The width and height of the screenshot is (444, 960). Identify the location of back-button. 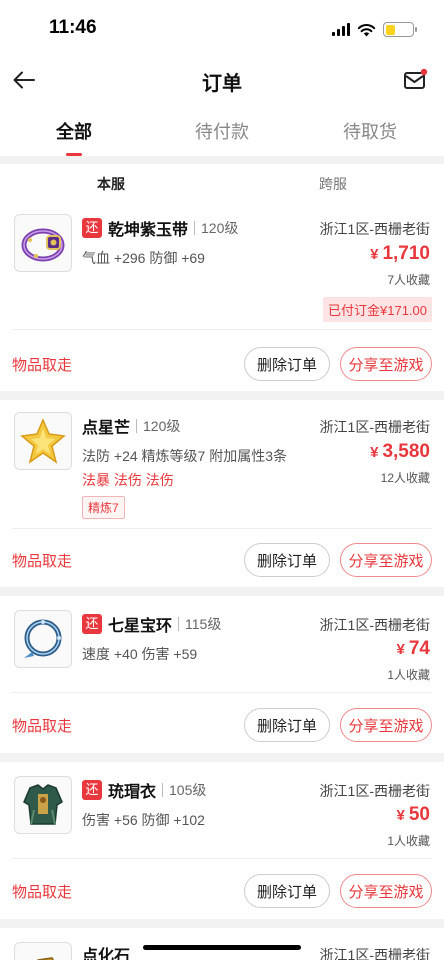
(24, 80).